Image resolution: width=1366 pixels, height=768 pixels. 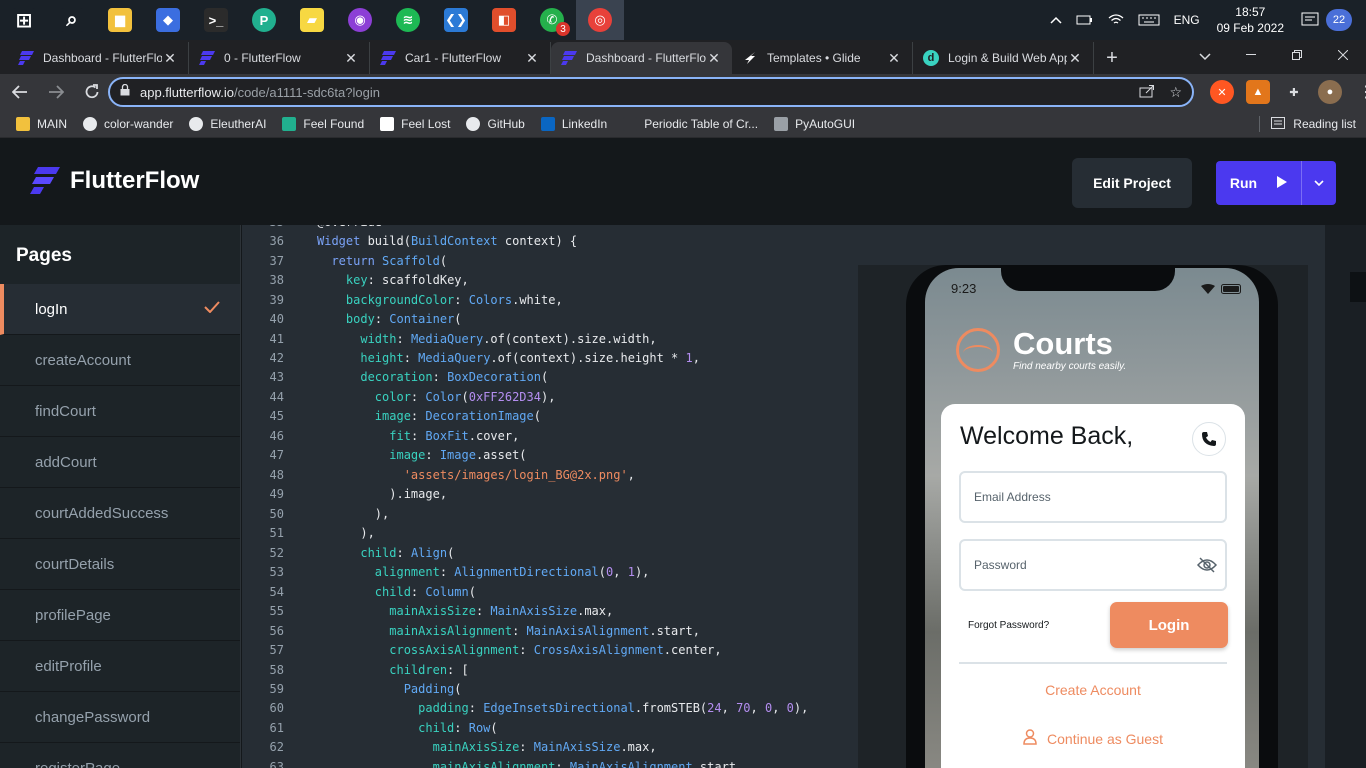 What do you see at coordinates (1330, 92) in the screenshot?
I see `profile-avatar: ●` at bounding box center [1330, 92].